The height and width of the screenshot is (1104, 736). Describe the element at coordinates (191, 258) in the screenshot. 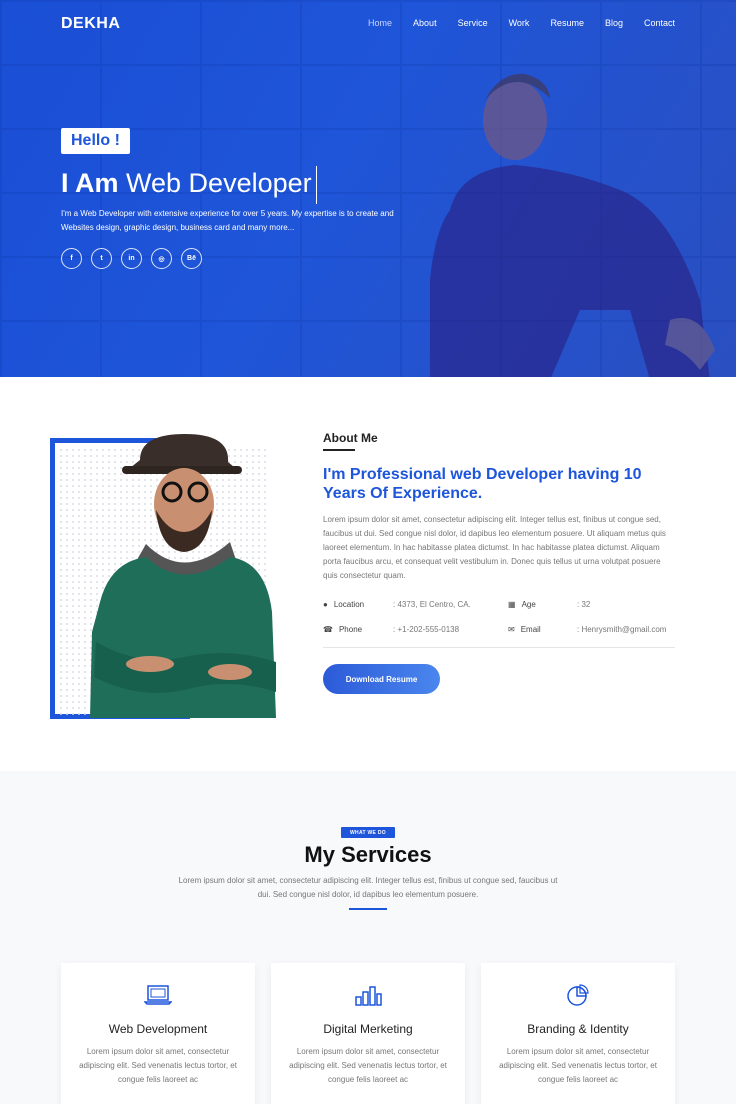

I see `behance-icon: Bē` at that location.